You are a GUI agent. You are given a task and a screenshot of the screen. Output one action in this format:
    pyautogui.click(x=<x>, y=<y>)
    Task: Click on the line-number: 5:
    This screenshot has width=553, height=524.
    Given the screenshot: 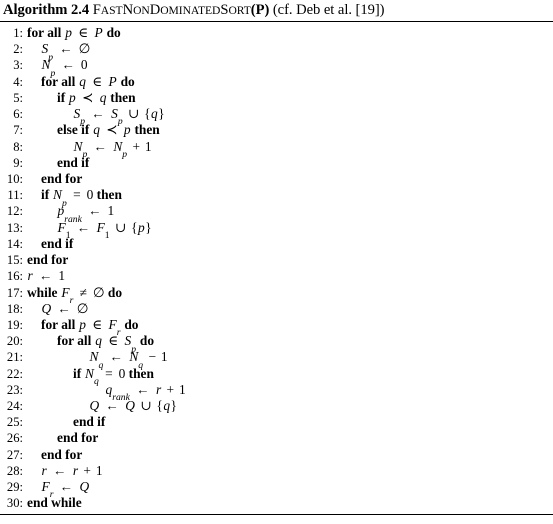 What is the action you would take?
    pyautogui.click(x=18, y=97)
    